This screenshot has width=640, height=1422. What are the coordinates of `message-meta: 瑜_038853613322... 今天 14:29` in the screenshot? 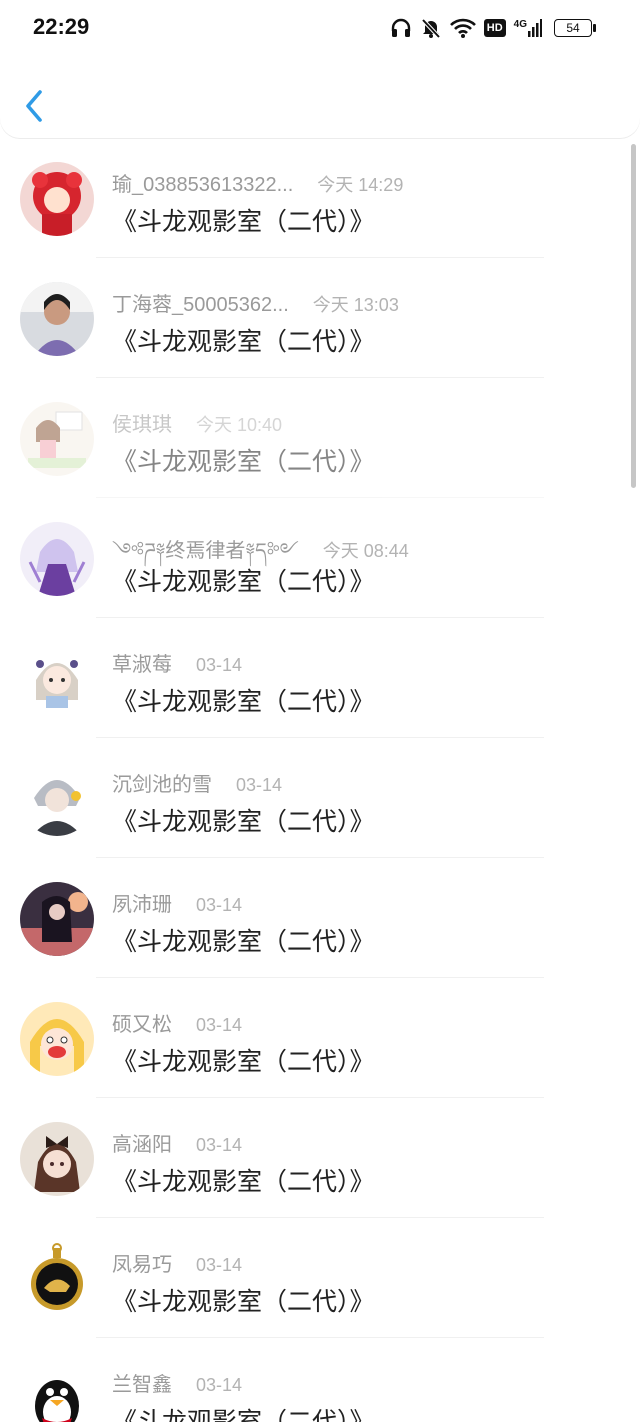 It's located at (257, 182).